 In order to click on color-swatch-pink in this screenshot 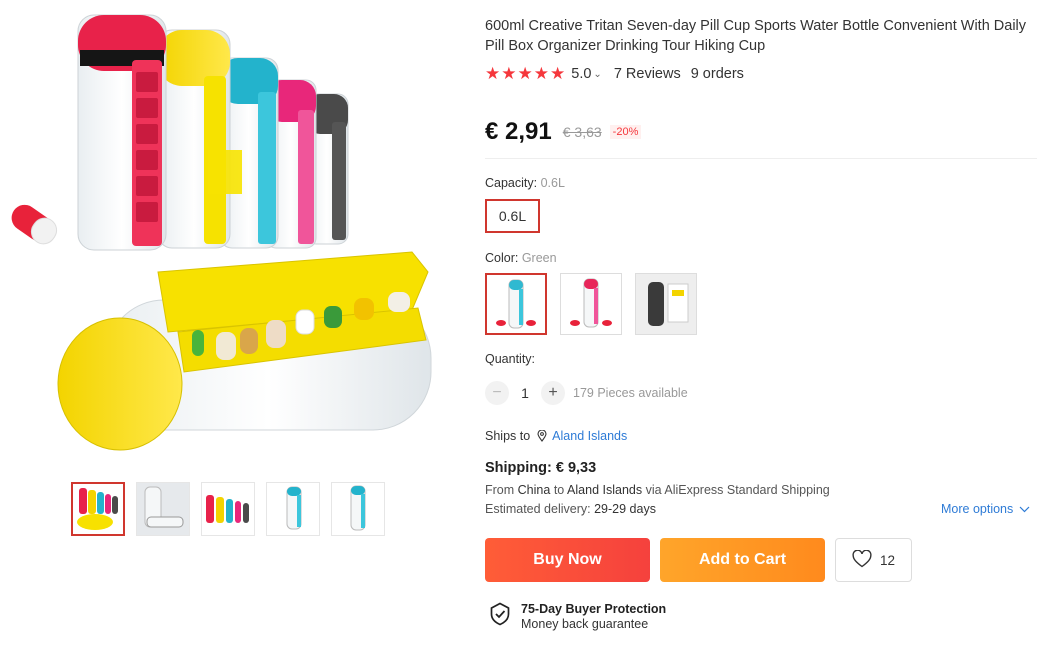, I will do `click(591, 304)`.